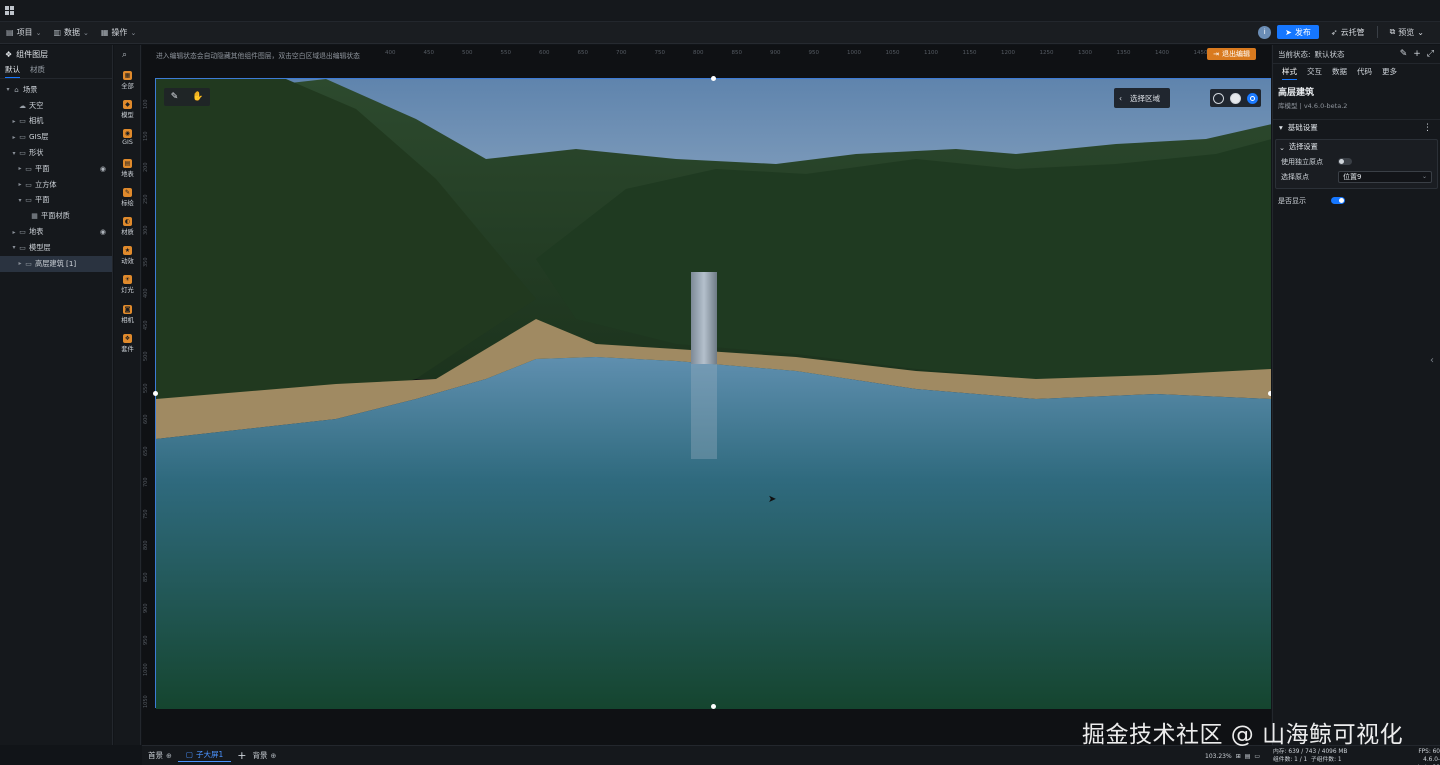 The image size is (1440, 765). Describe the element at coordinates (127, 284) in the screenshot. I see `tool-7: ☀ 灯光` at that location.